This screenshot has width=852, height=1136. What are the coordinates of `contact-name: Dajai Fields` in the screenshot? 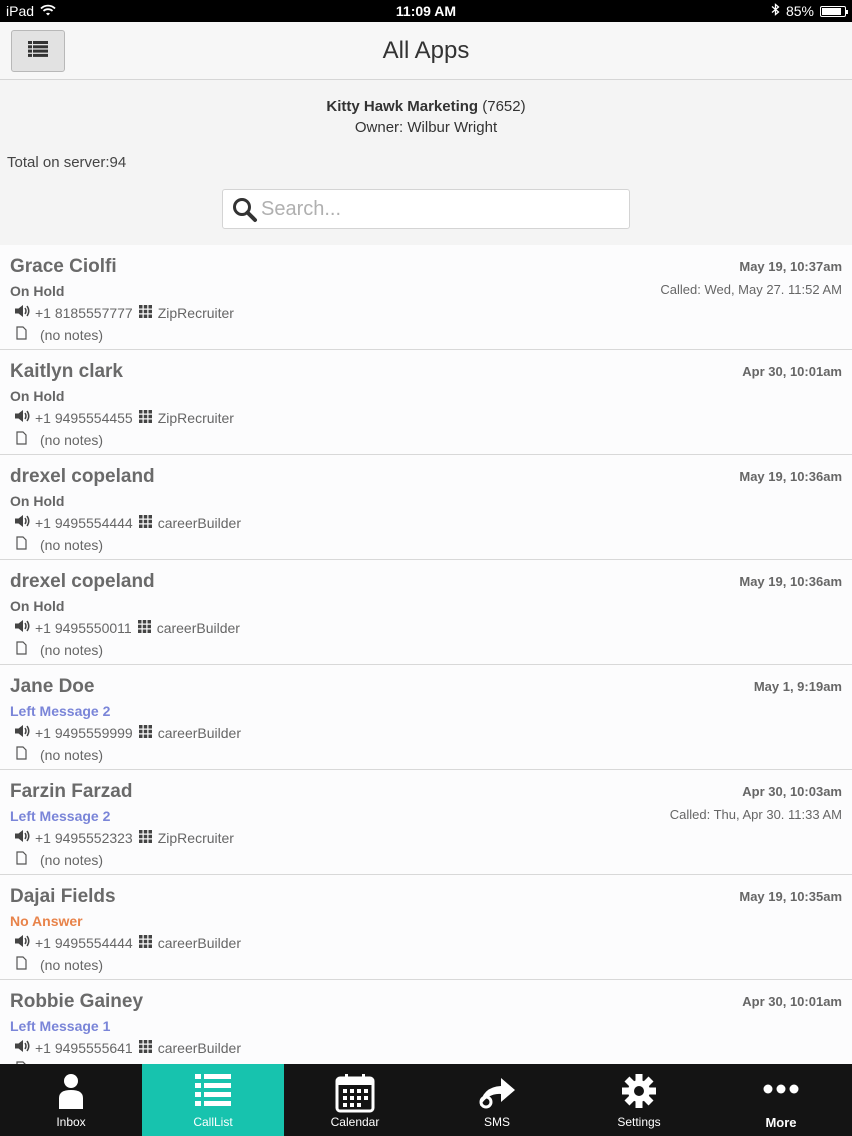 It's located at (63, 896).